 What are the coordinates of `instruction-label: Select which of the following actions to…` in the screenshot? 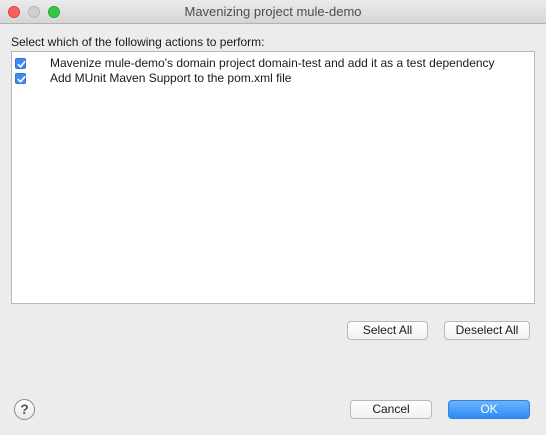 It's located at (138, 42).